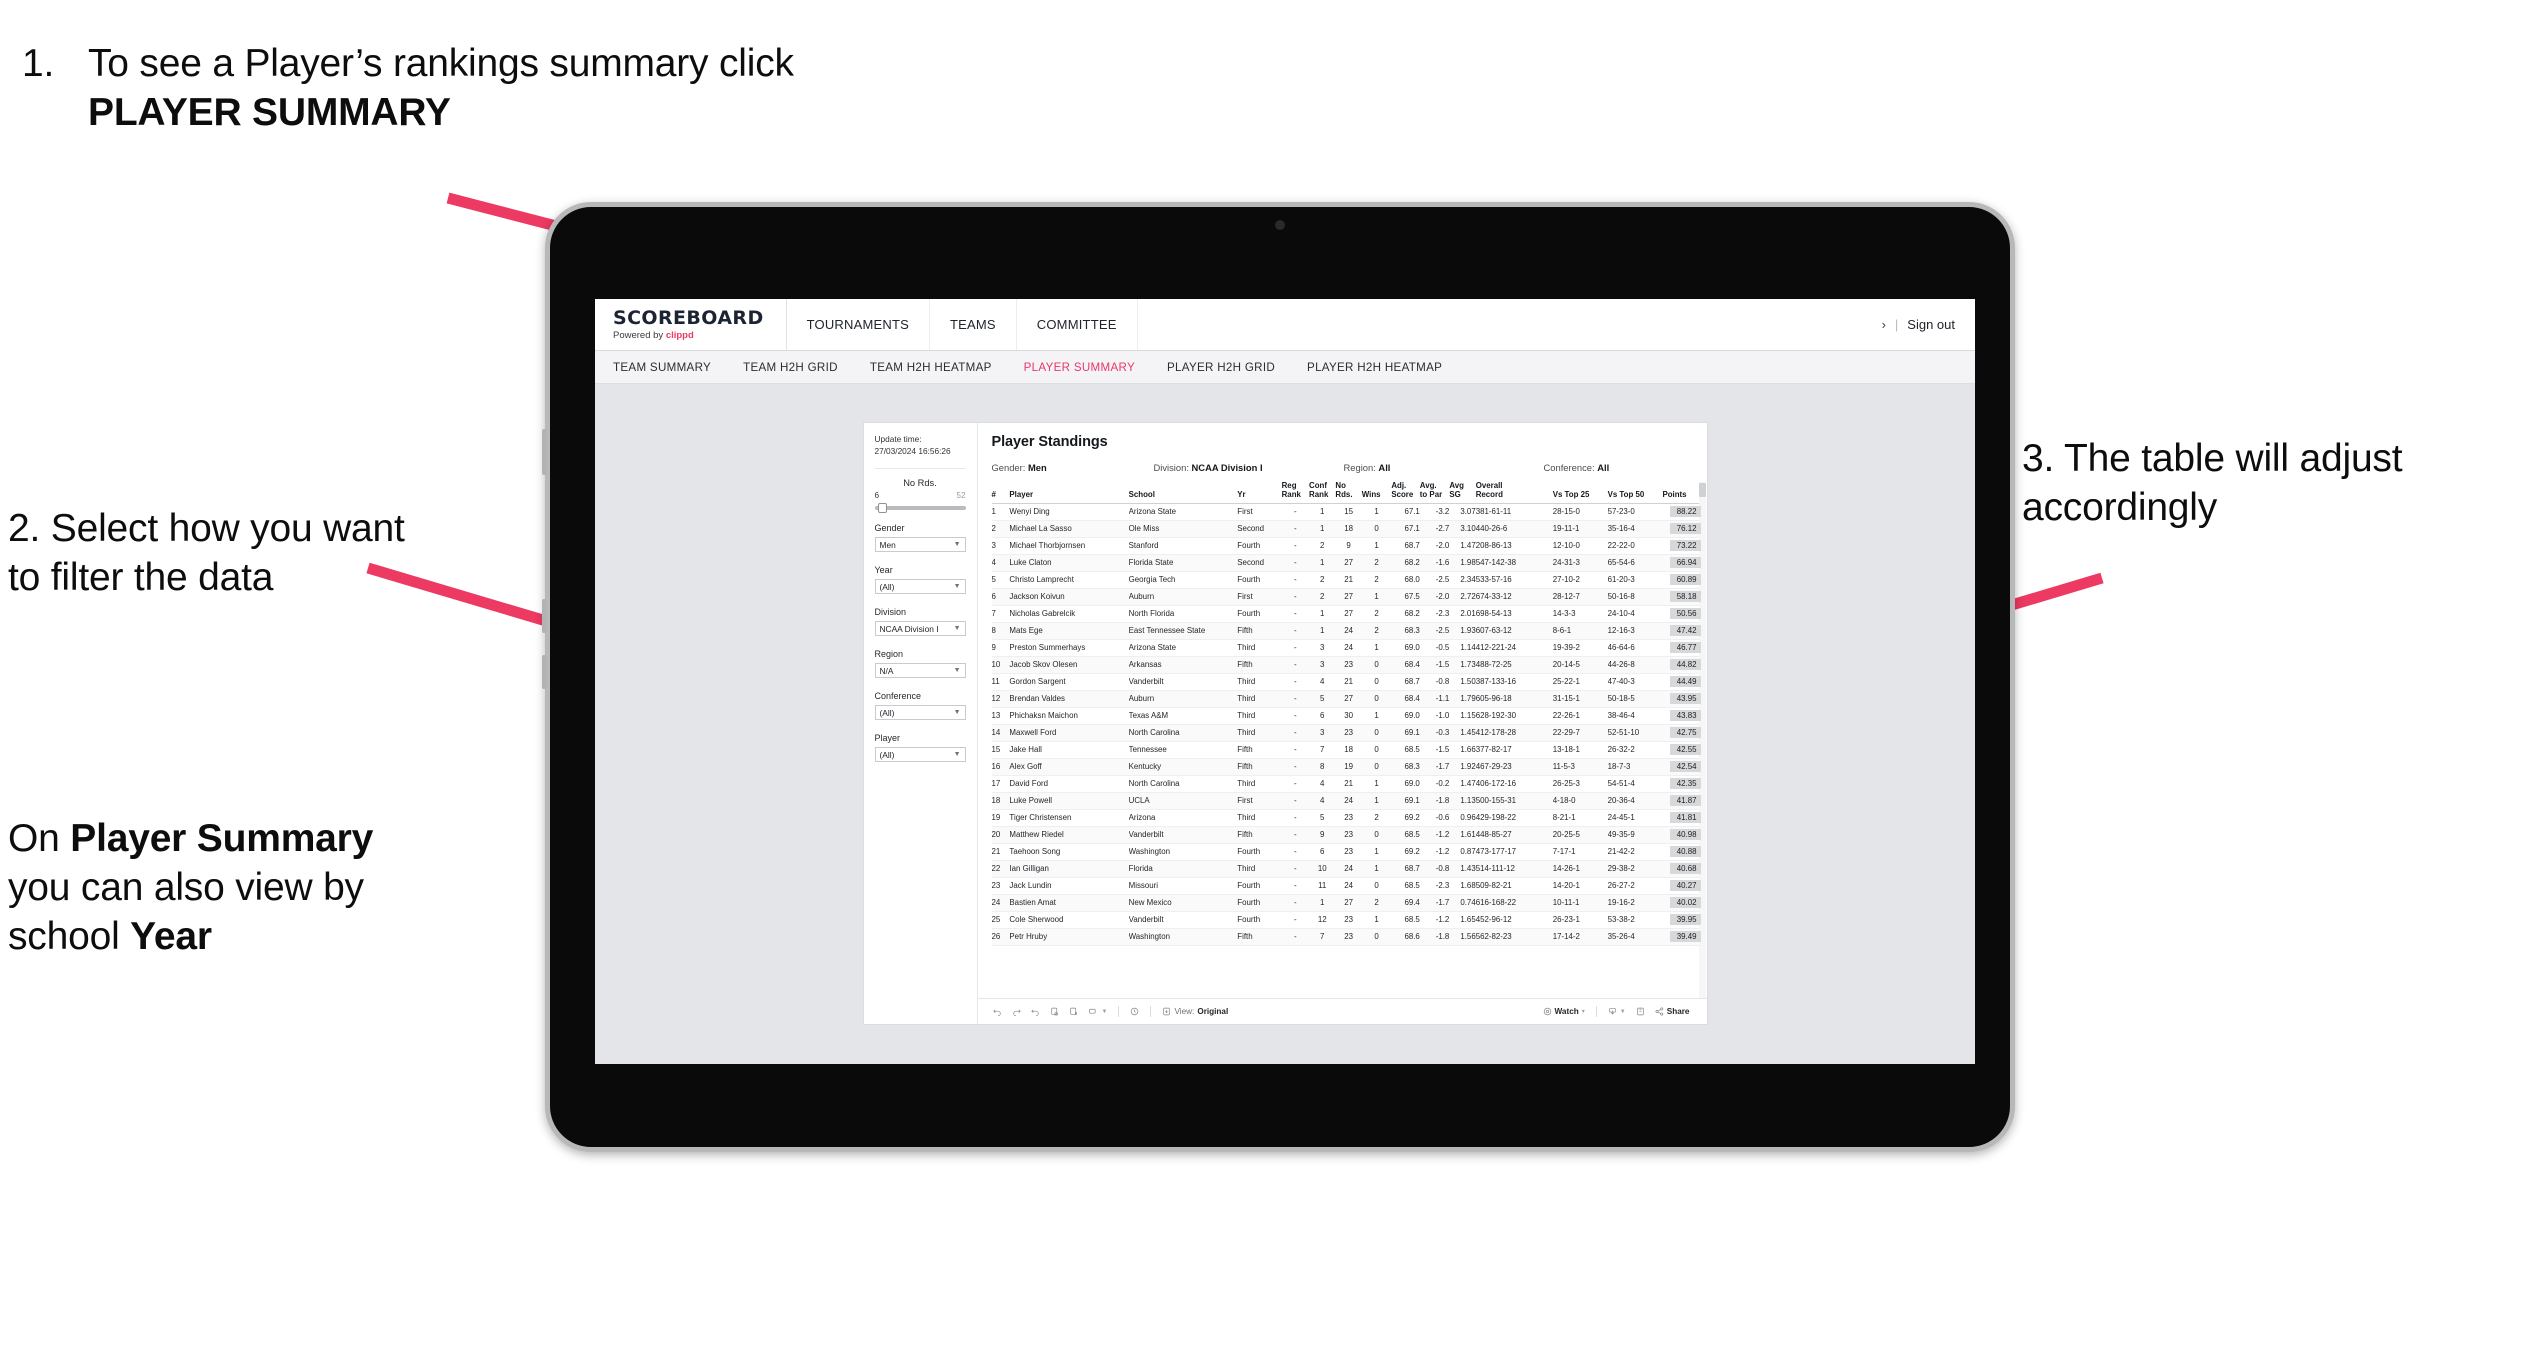 This screenshot has height=1359, width=2526. What do you see at coordinates (1514, 937) in the screenshot?
I see `cell-overall-record: 562-82-23` at bounding box center [1514, 937].